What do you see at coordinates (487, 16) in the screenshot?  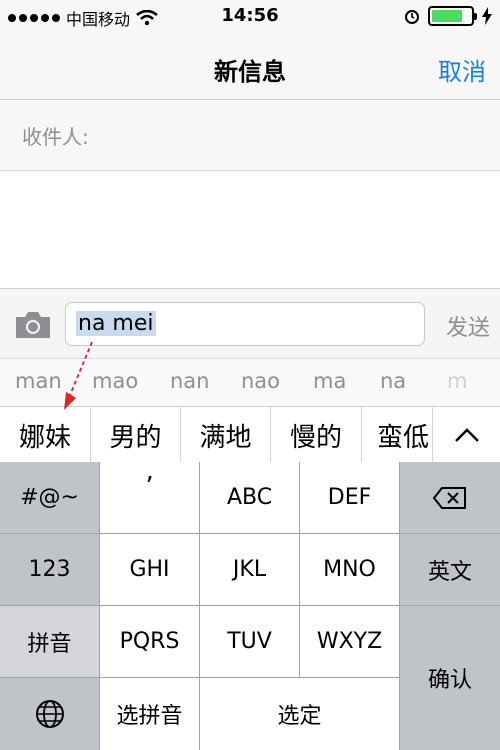 I see `charging-icon` at bounding box center [487, 16].